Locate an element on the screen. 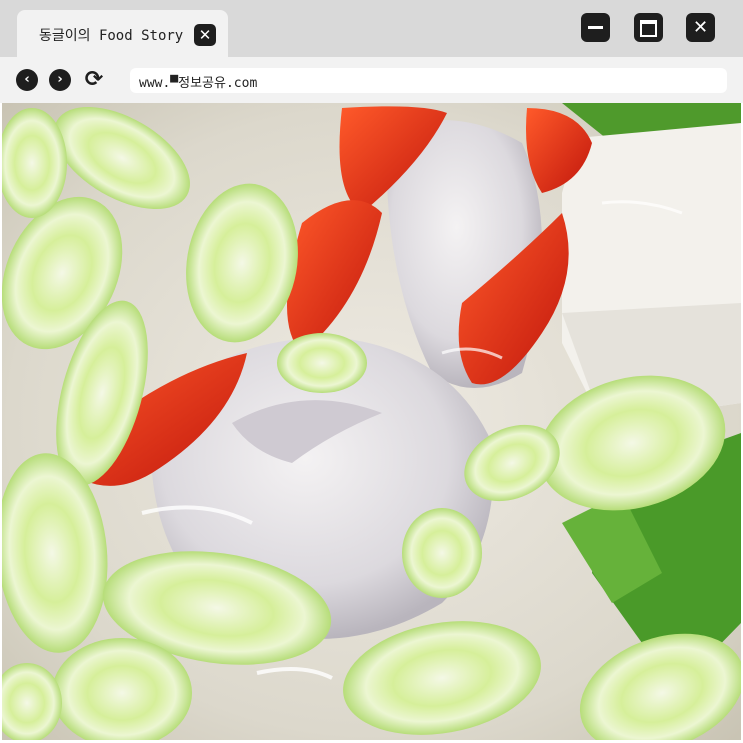 The width and height of the screenshot is (743, 743). title-bar: 동글이의 Food Story ✕ ✕ is located at coordinates (371, 28).